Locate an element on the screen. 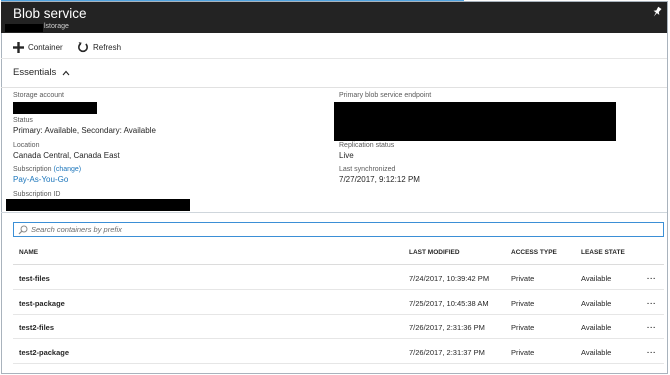 Image resolution: width=670 pixels, height=375 pixels. subscription-label-row: Subscription (change) is located at coordinates (47, 169).